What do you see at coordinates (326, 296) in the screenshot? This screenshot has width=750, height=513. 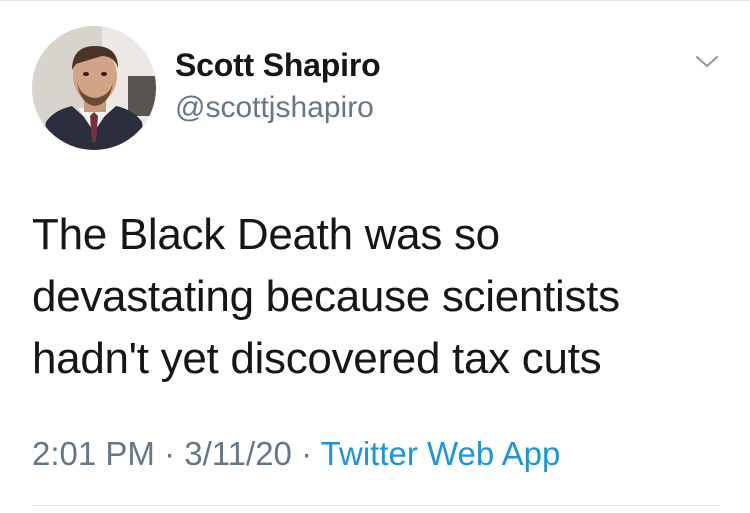 I see `tweet-text-line: devastating because scientists` at bounding box center [326, 296].